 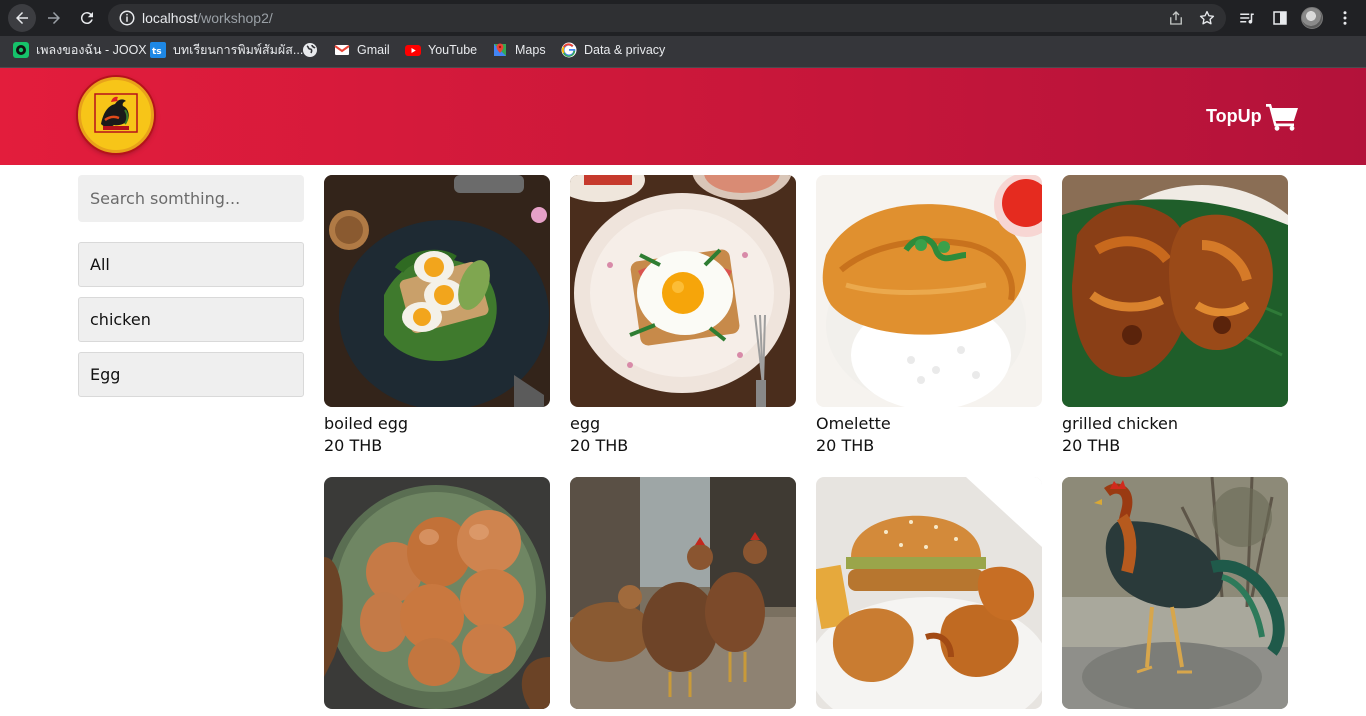 I want to click on grilled-chicken-photo, so click(x=1175, y=291).